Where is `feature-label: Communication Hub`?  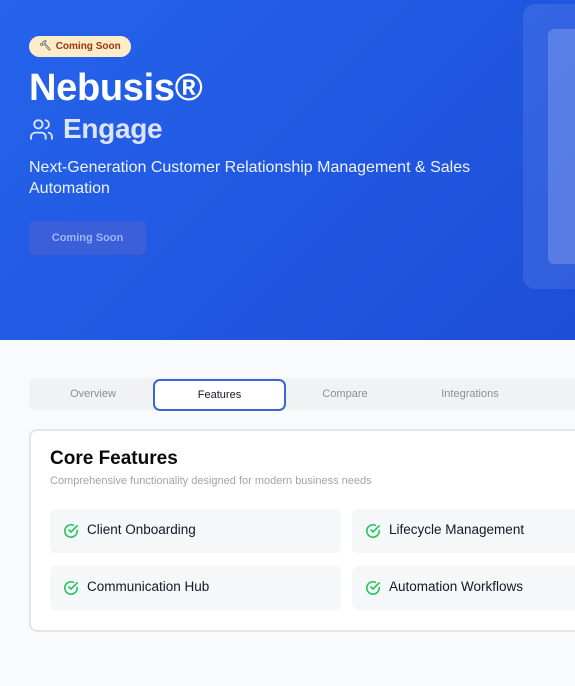 feature-label: Communication Hub is located at coordinates (148, 586).